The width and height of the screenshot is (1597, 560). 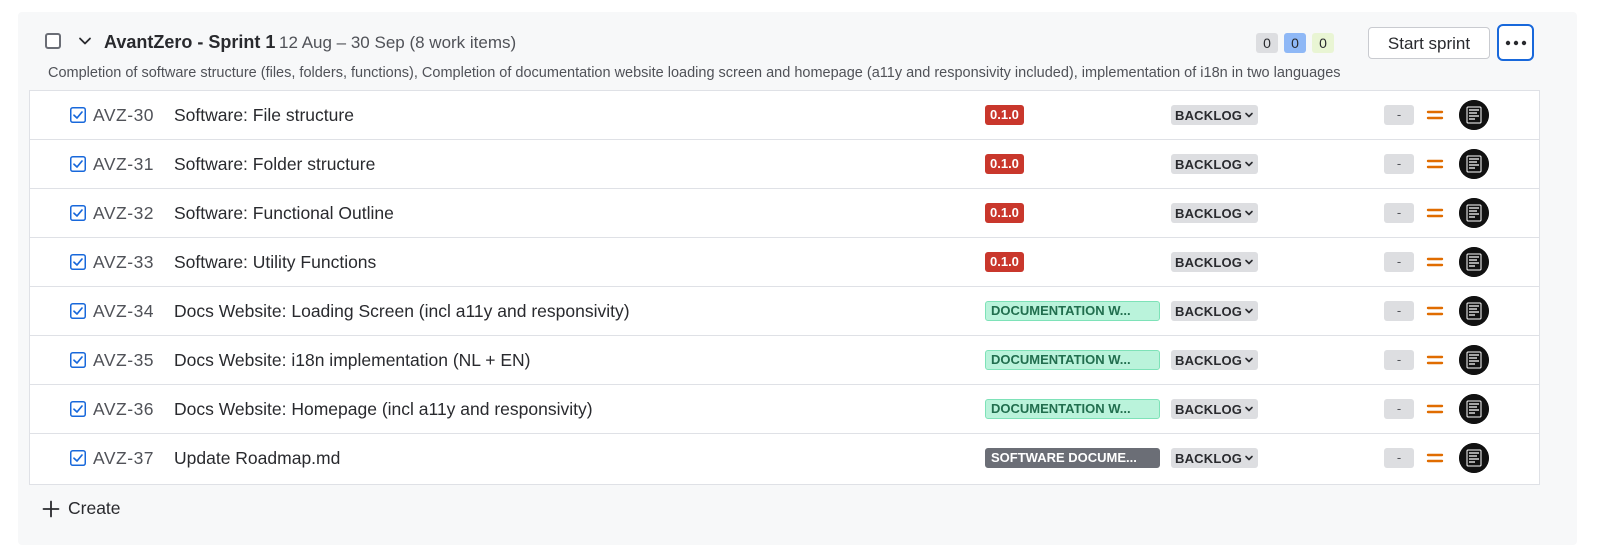 I want to click on issue-counts: 0 0 0, so click(x=1295, y=43).